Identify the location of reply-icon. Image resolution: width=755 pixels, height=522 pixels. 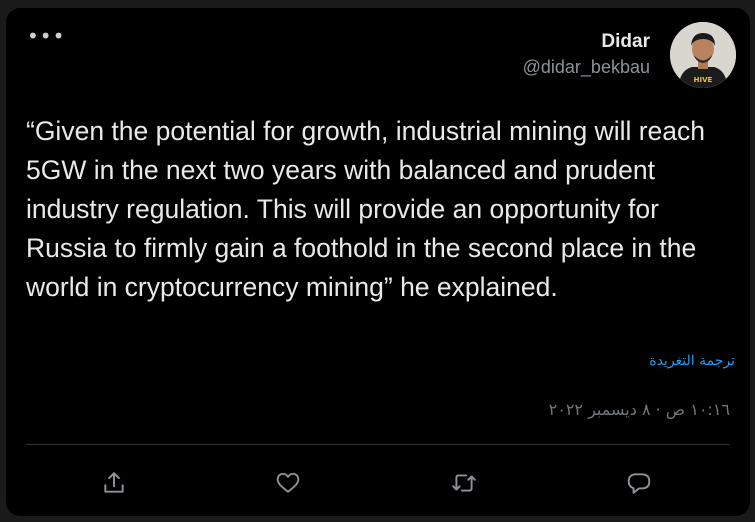
(639, 483).